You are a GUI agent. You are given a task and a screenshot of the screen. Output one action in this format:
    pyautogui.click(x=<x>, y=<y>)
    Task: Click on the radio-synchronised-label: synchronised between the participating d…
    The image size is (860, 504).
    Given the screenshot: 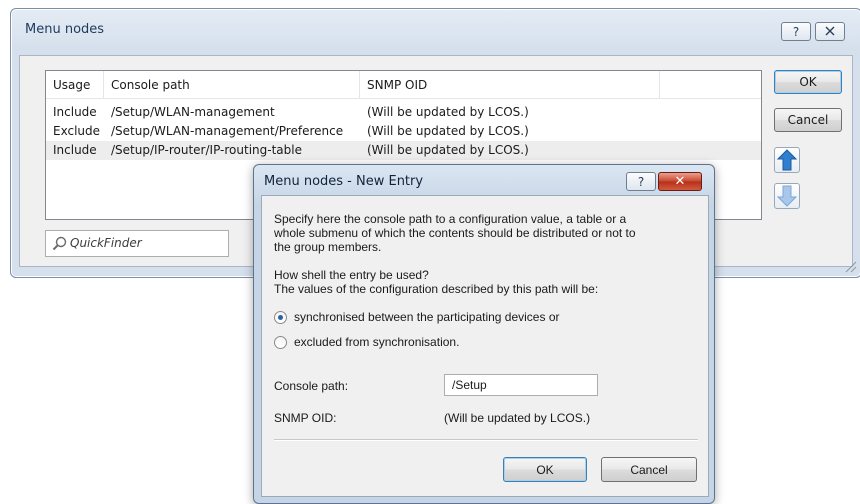 What is the action you would take?
    pyautogui.click(x=427, y=317)
    